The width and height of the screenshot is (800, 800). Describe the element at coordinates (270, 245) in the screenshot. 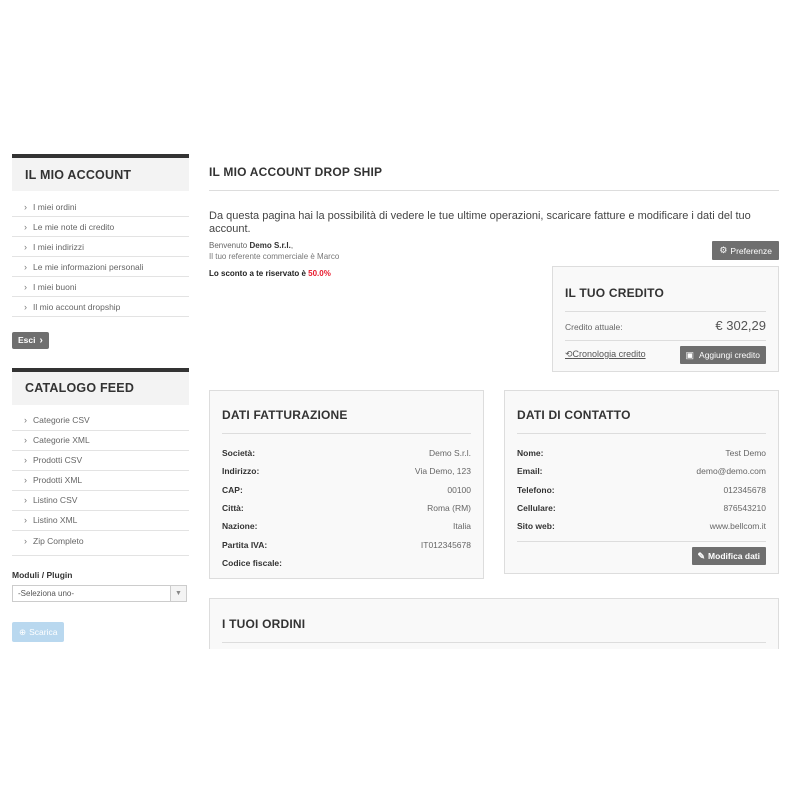

I see `welcome-name: Demo S.r.l.` at that location.